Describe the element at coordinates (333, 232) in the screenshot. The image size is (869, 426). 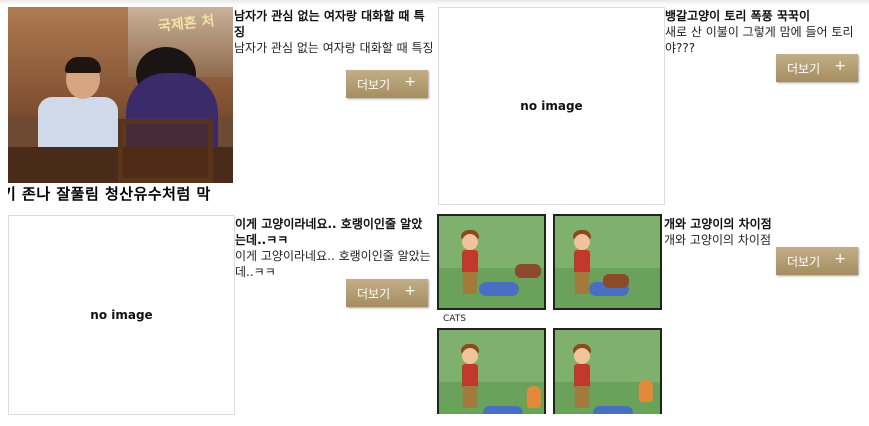
I see `post-title: 이게 고양이라네요.. 호랭이인줄 알았는데..ㅋㅋ` at that location.